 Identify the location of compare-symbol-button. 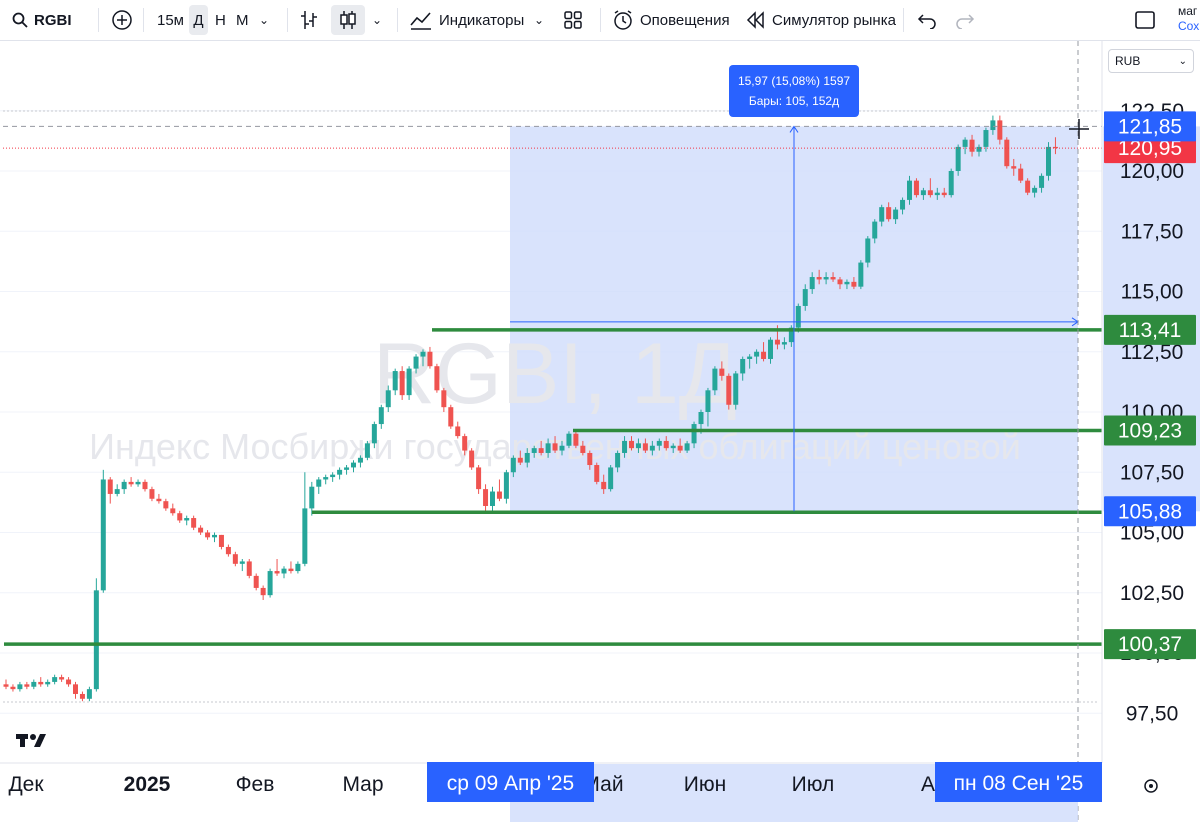
(122, 20).